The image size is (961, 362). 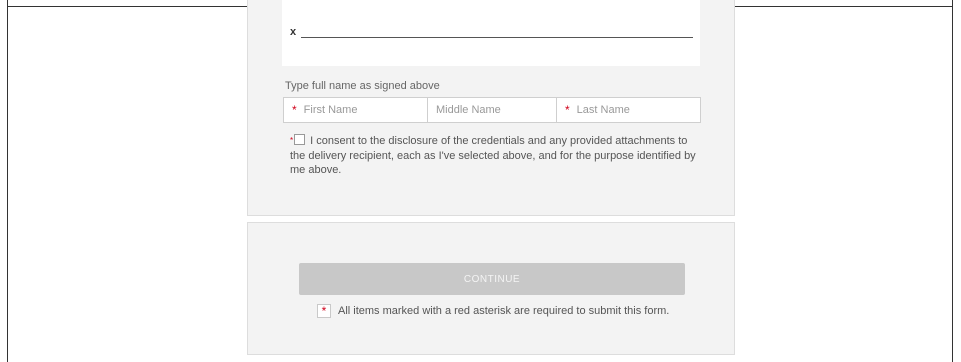 I want to click on consent-checkbox, so click(x=300, y=139).